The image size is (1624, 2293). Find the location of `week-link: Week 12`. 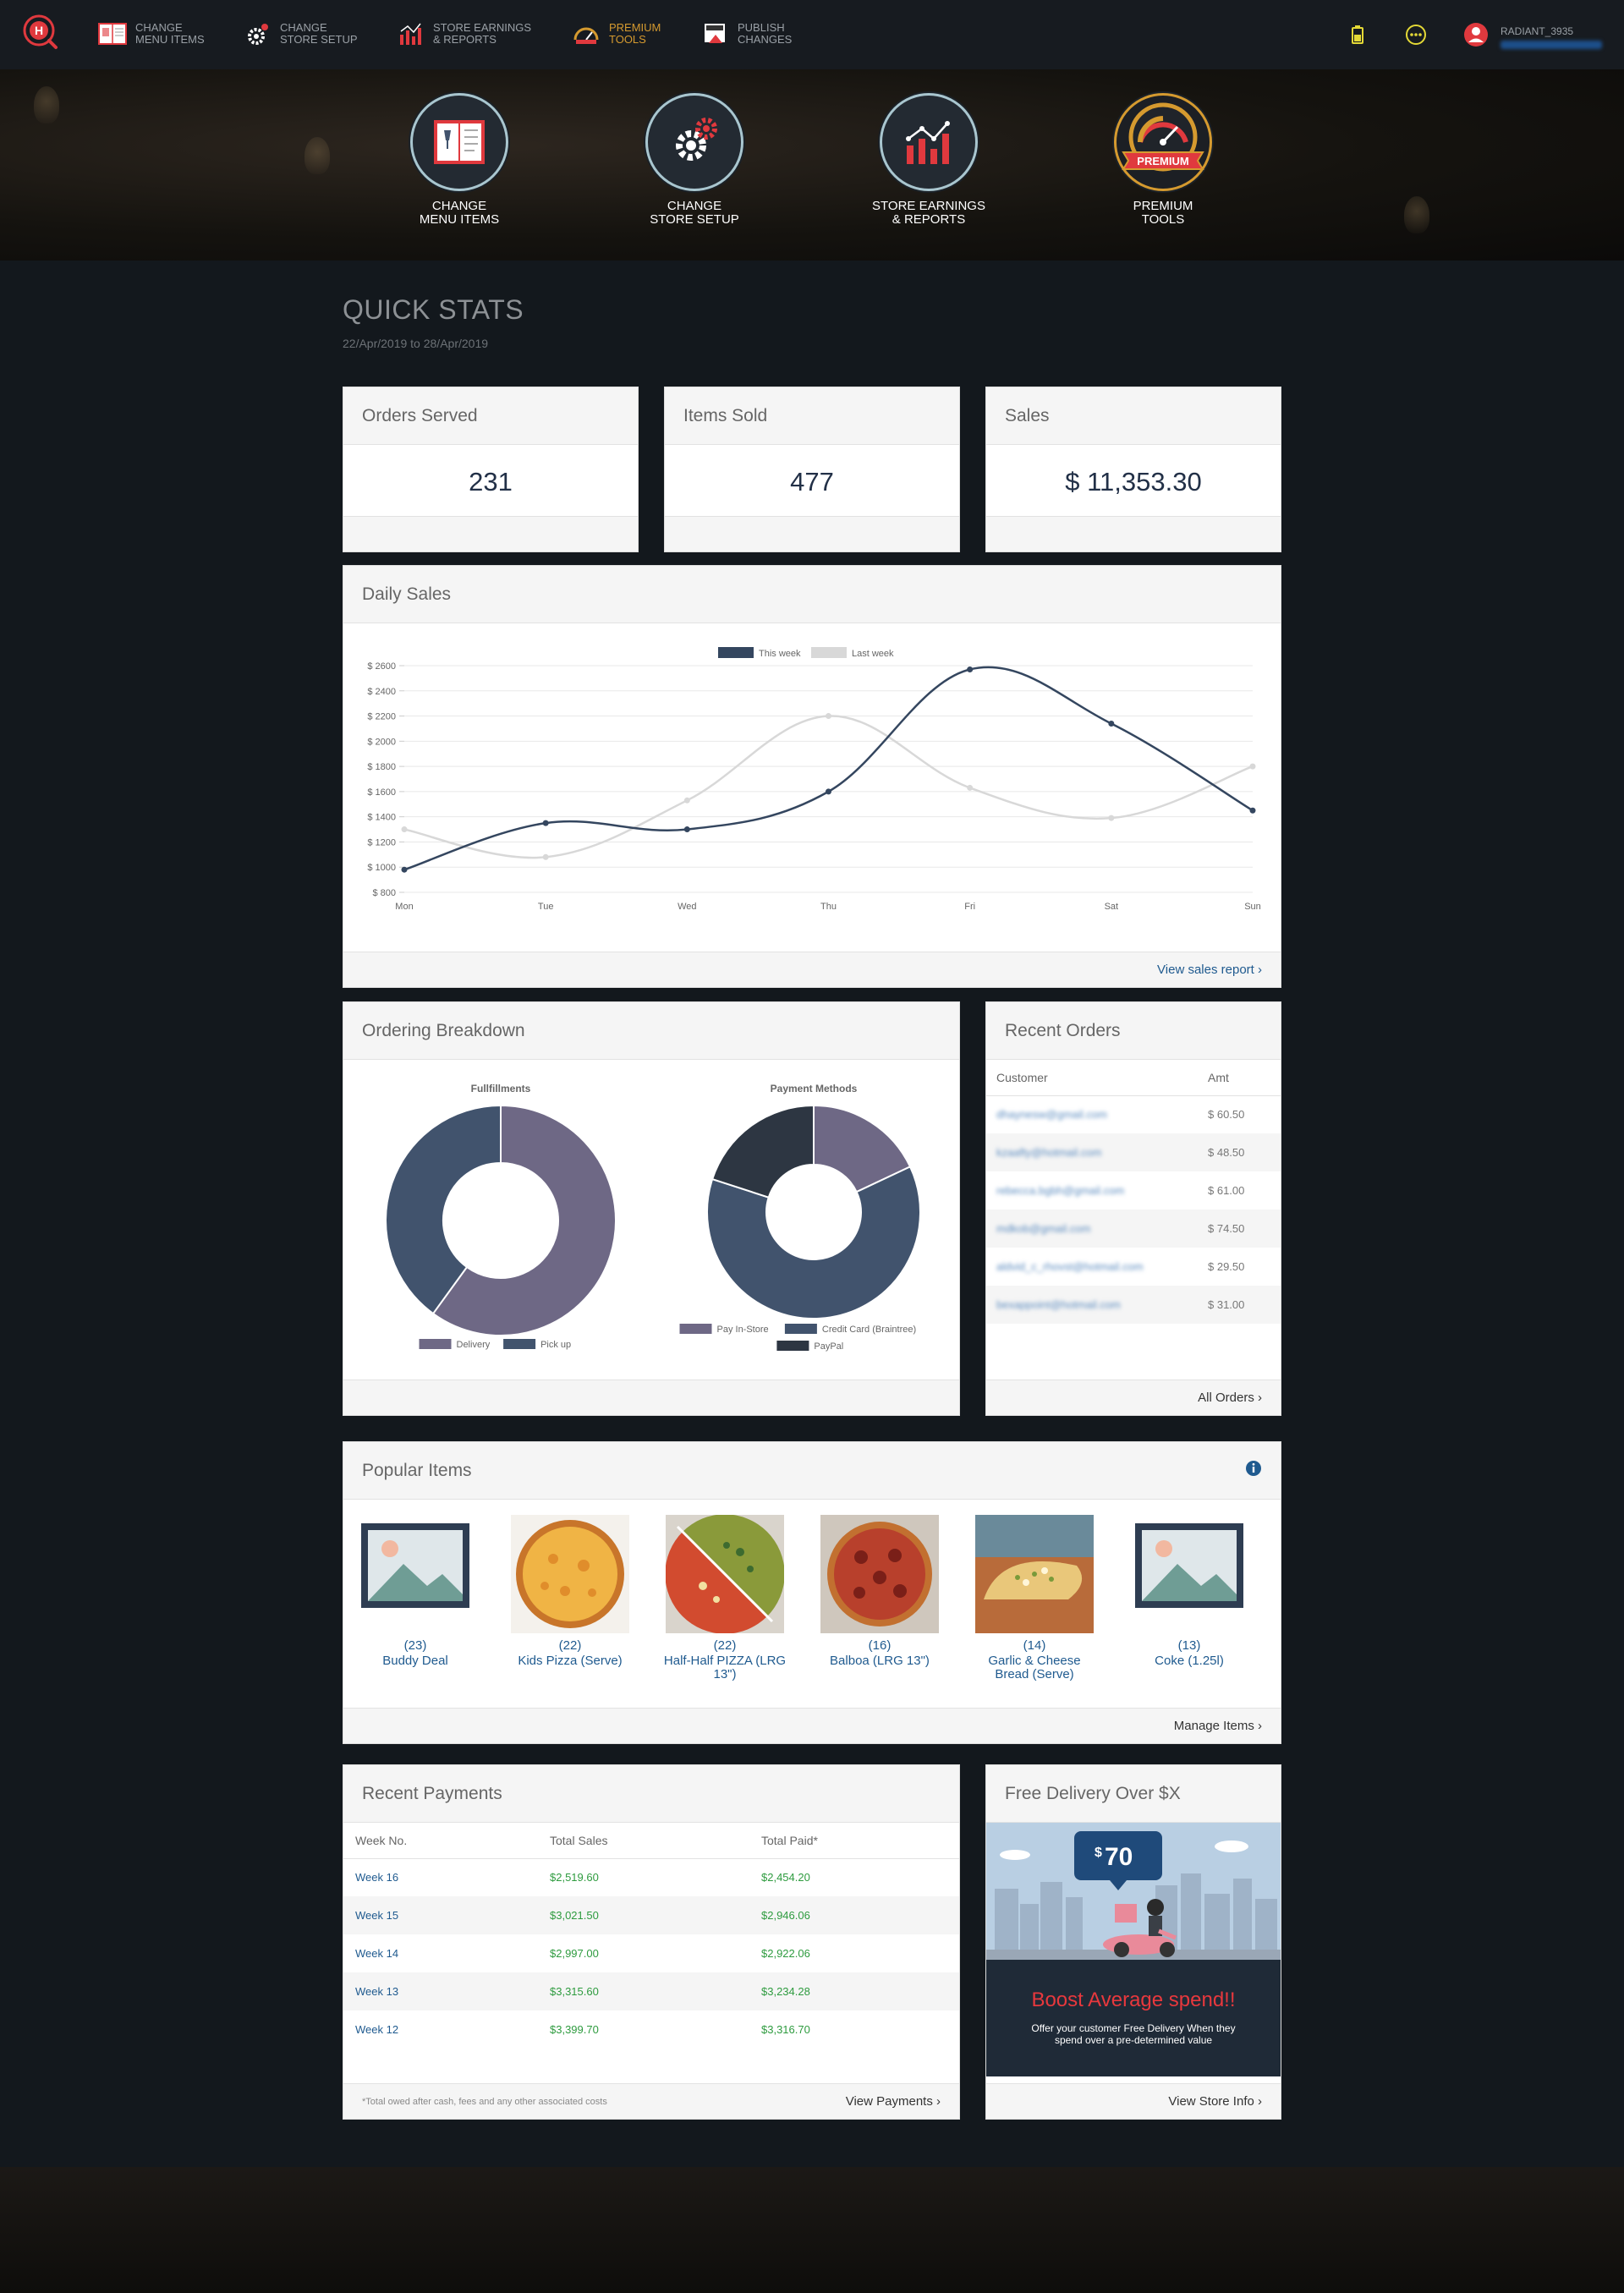

week-link: Week 12 is located at coordinates (440, 2029).